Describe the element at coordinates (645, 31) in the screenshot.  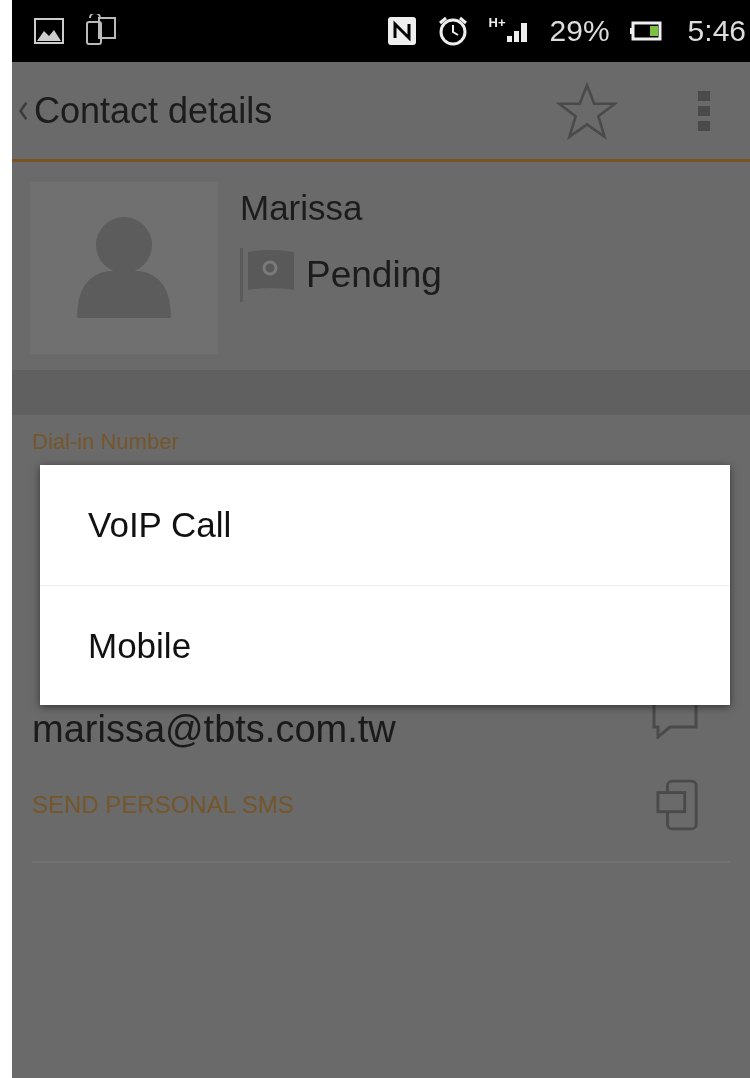
I see `battery-icon` at that location.